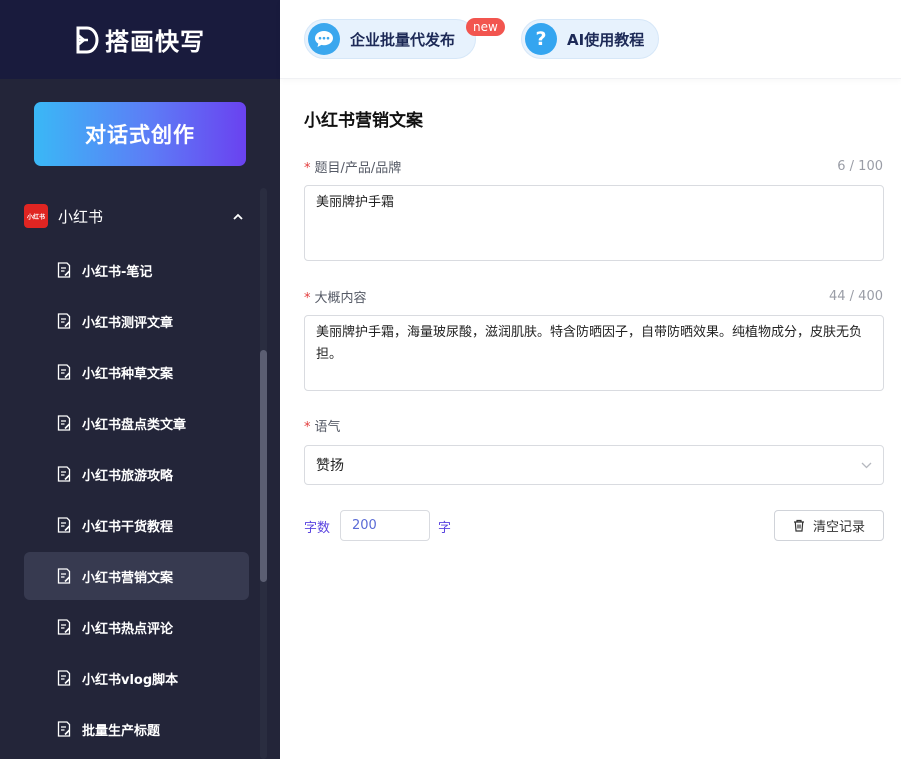  I want to click on sidebar-item: 小红书-笔记, so click(136, 270).